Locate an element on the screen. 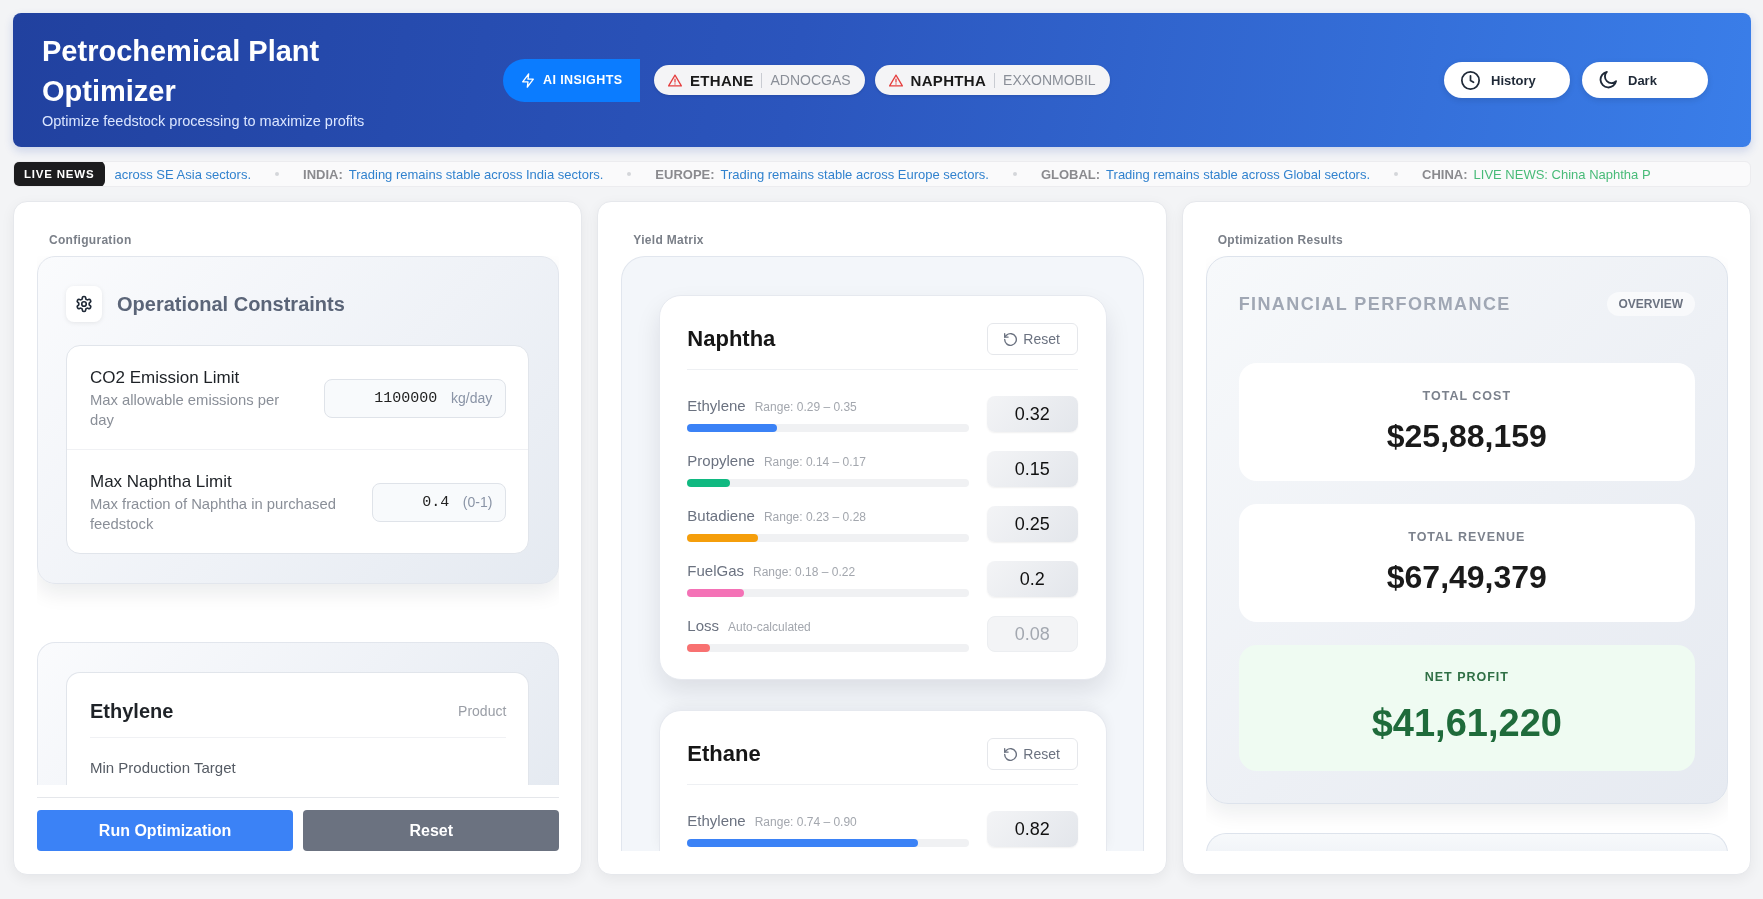 The image size is (1763, 899). panel-title: Operational Constraints is located at coordinates (231, 304).